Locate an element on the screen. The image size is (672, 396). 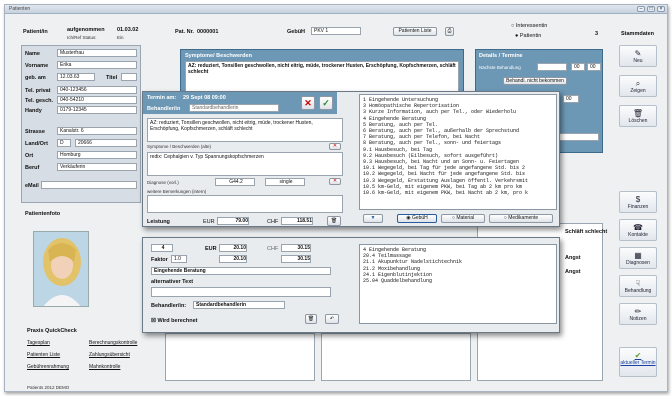
ort-field: Homburg is located at coordinates (97, 155).